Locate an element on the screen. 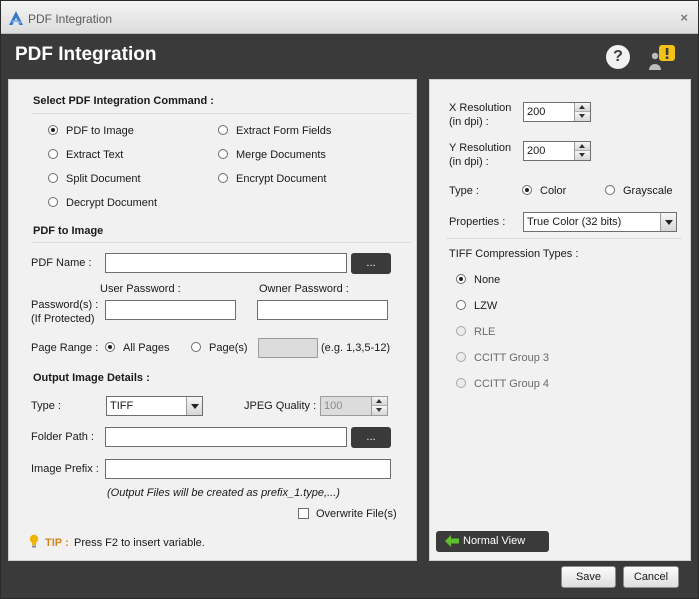  option-label: LZW is located at coordinates (486, 306).